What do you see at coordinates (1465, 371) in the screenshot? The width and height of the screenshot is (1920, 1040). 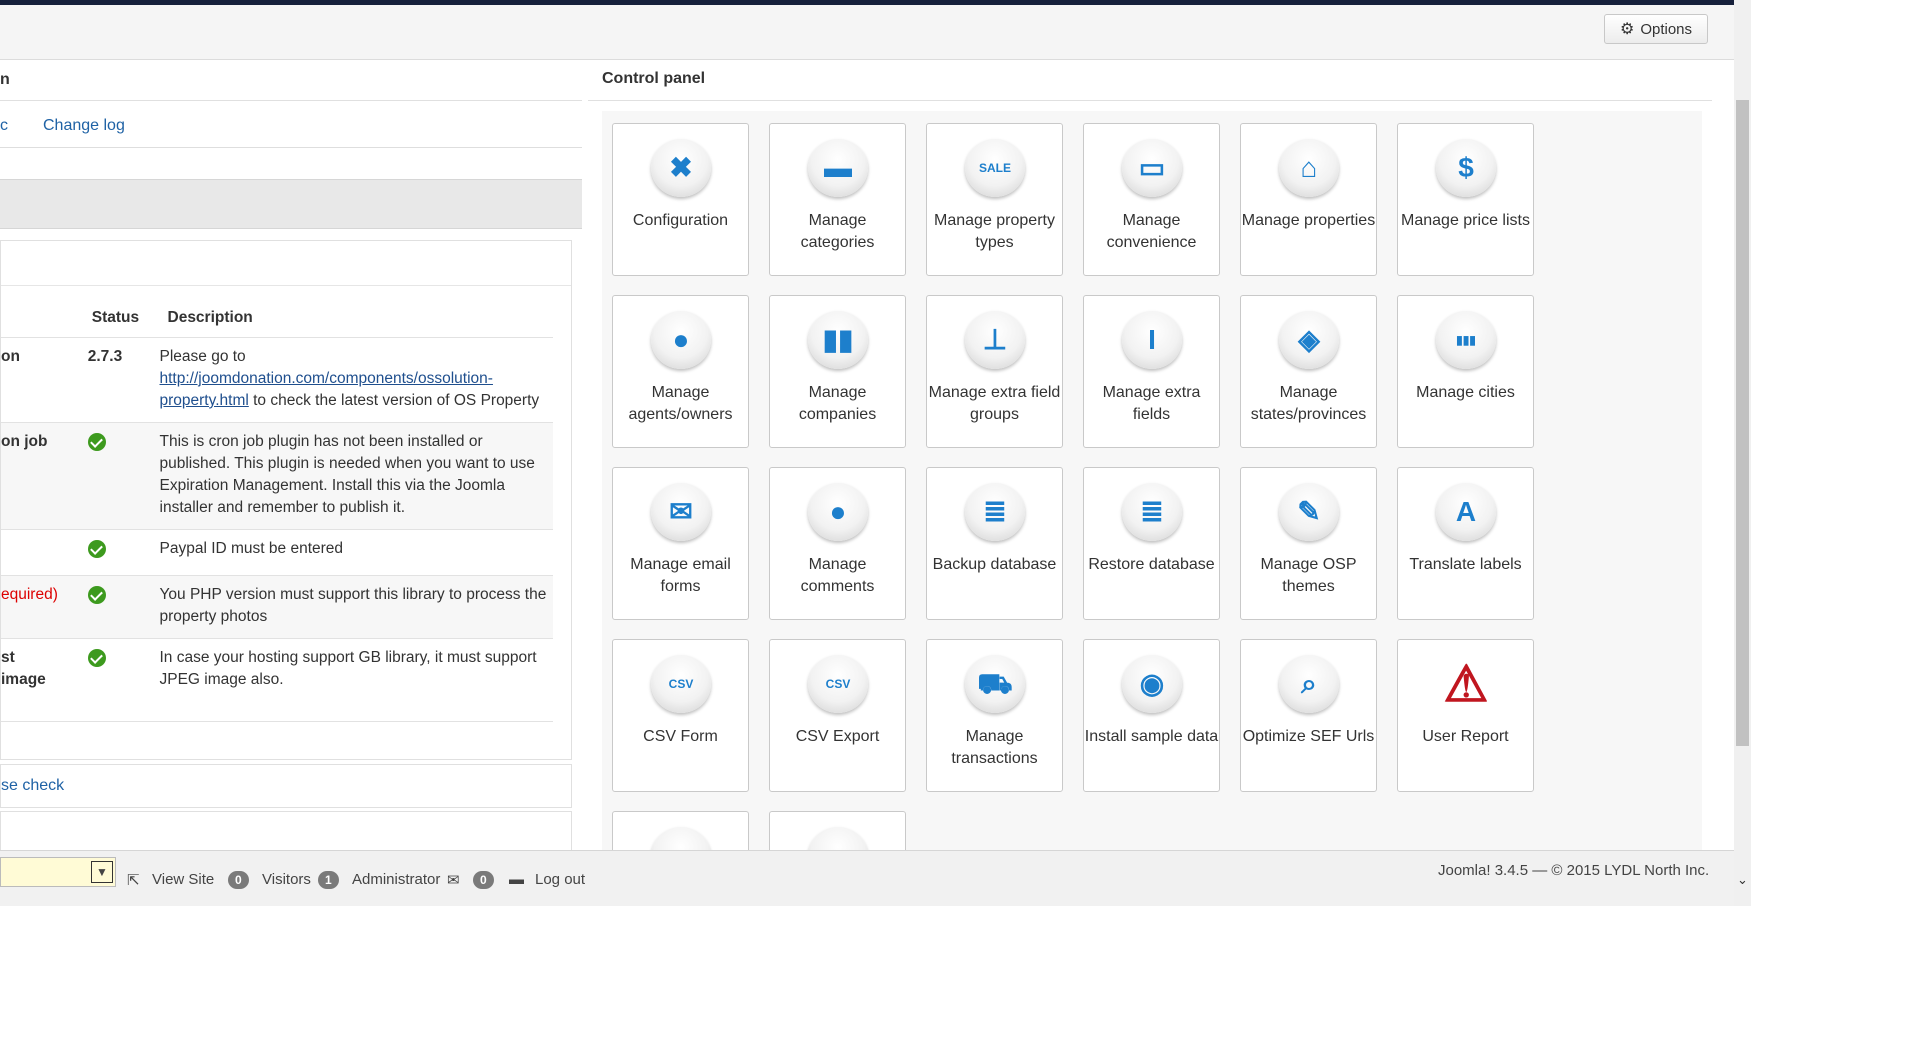 I see `control-panel-tile: ▮▮▮ Manage cities` at bounding box center [1465, 371].